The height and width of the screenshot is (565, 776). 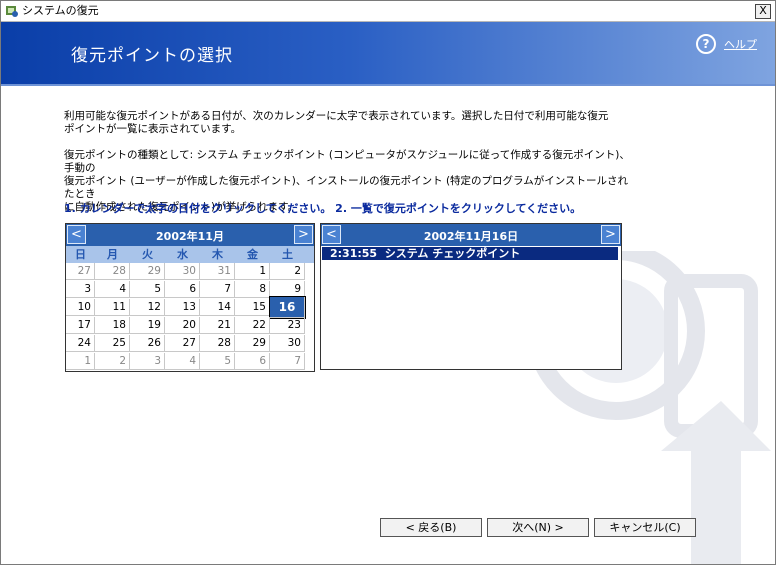 What do you see at coordinates (112, 254) in the screenshot?
I see `weekday-label: 月` at bounding box center [112, 254].